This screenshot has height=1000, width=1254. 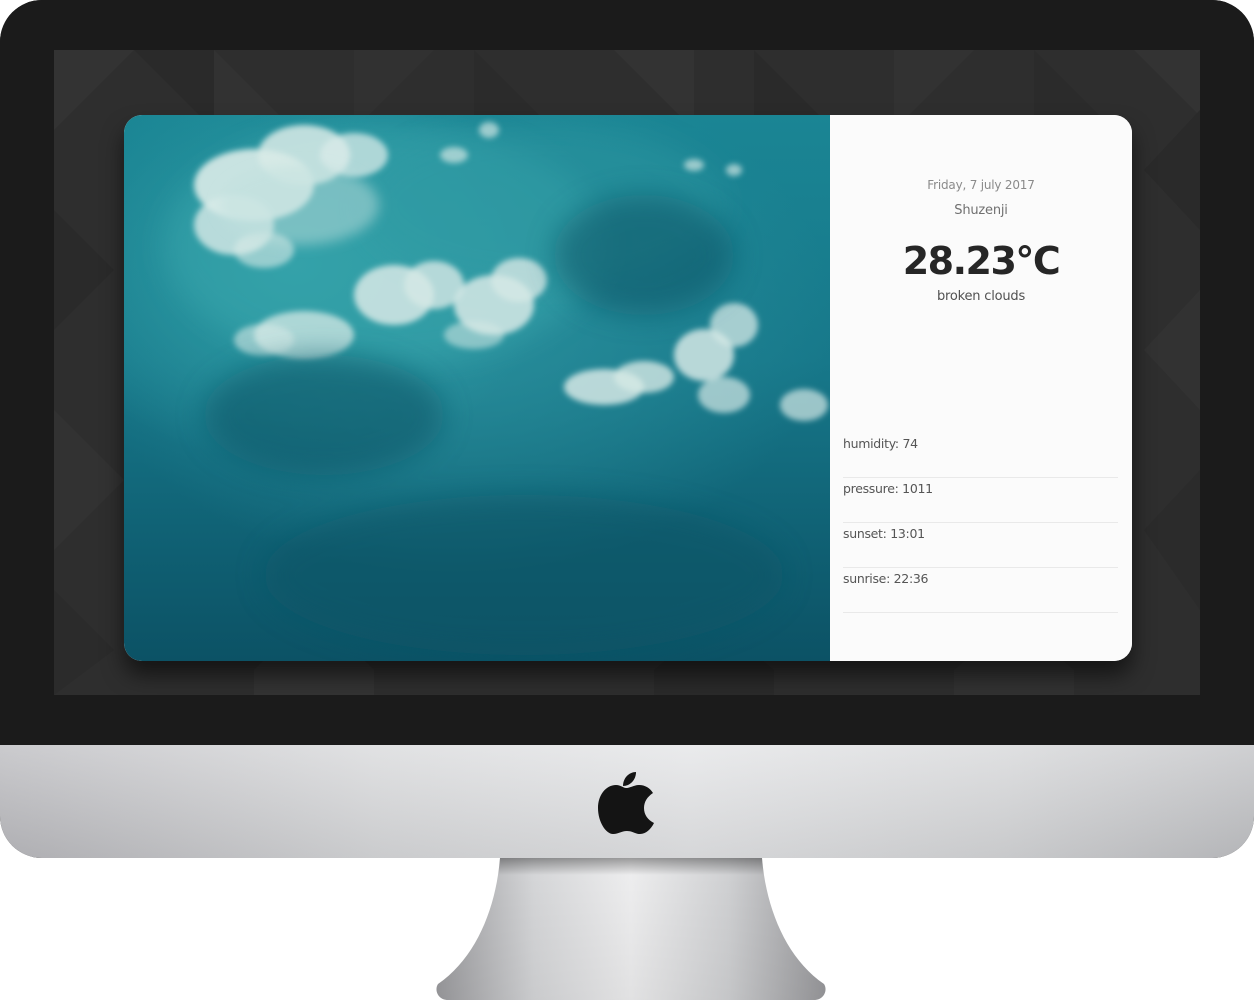 I want to click on stat-pressure: pressure: 1011, so click(x=980, y=500).